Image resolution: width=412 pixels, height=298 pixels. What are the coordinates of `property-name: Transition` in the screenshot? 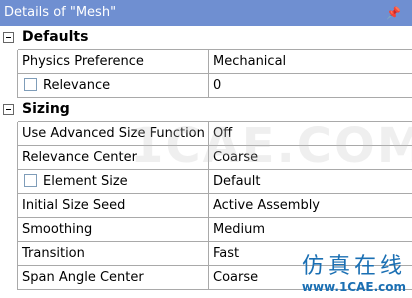 It's located at (113, 253).